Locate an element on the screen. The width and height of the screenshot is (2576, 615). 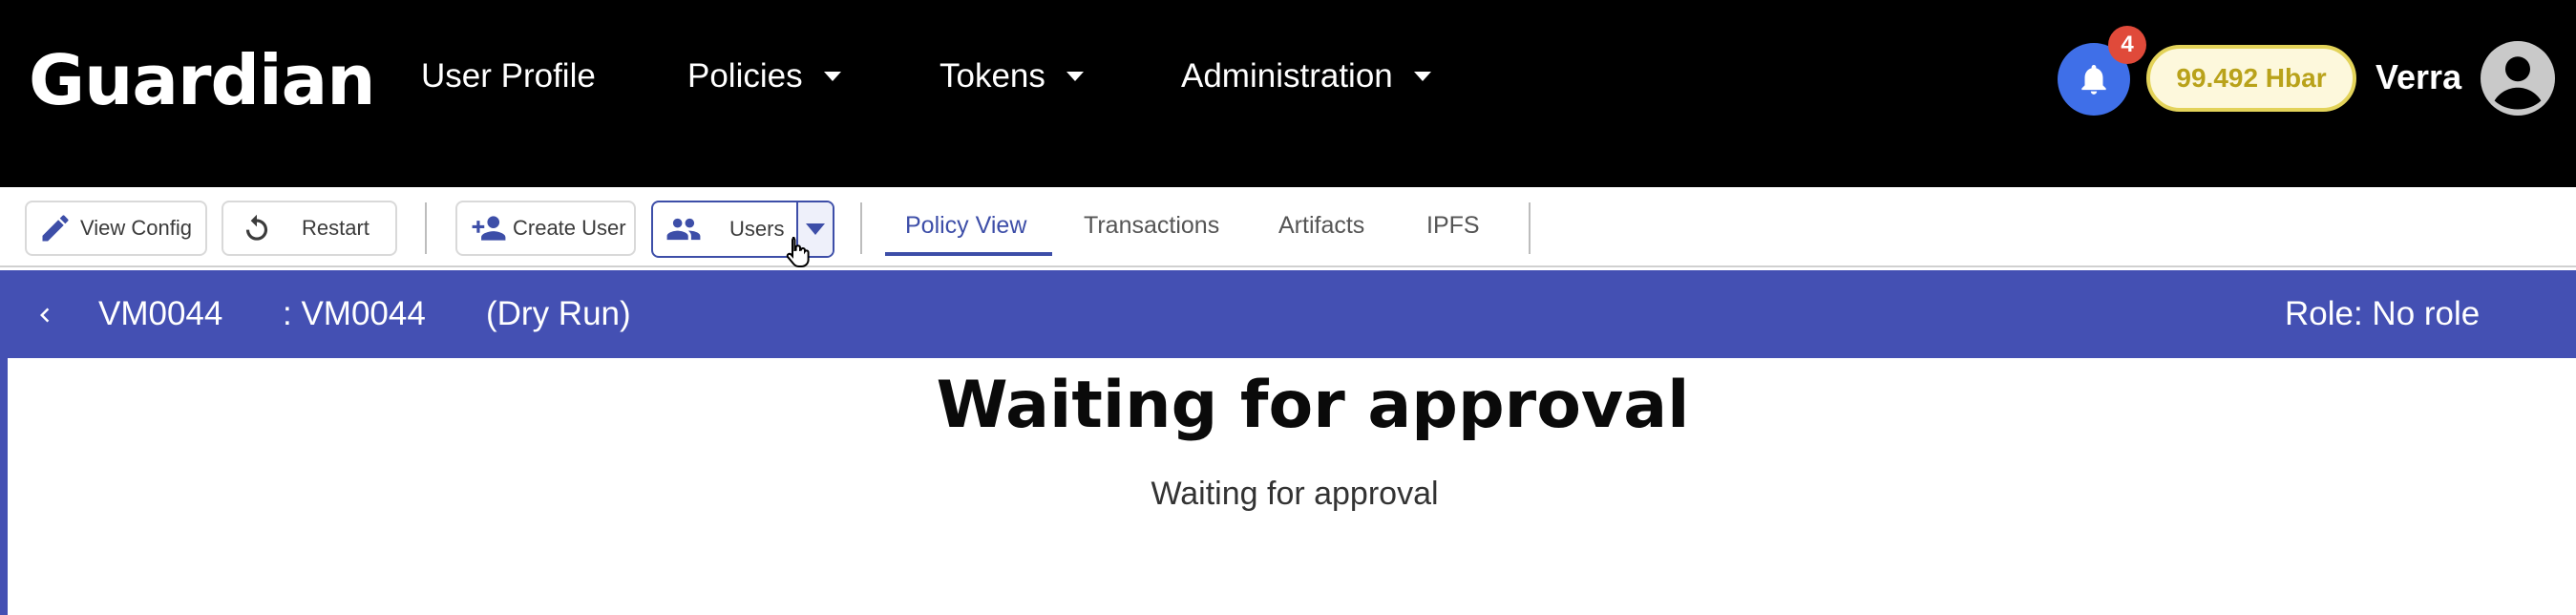
view-config-button: View Config is located at coordinates (116, 229).